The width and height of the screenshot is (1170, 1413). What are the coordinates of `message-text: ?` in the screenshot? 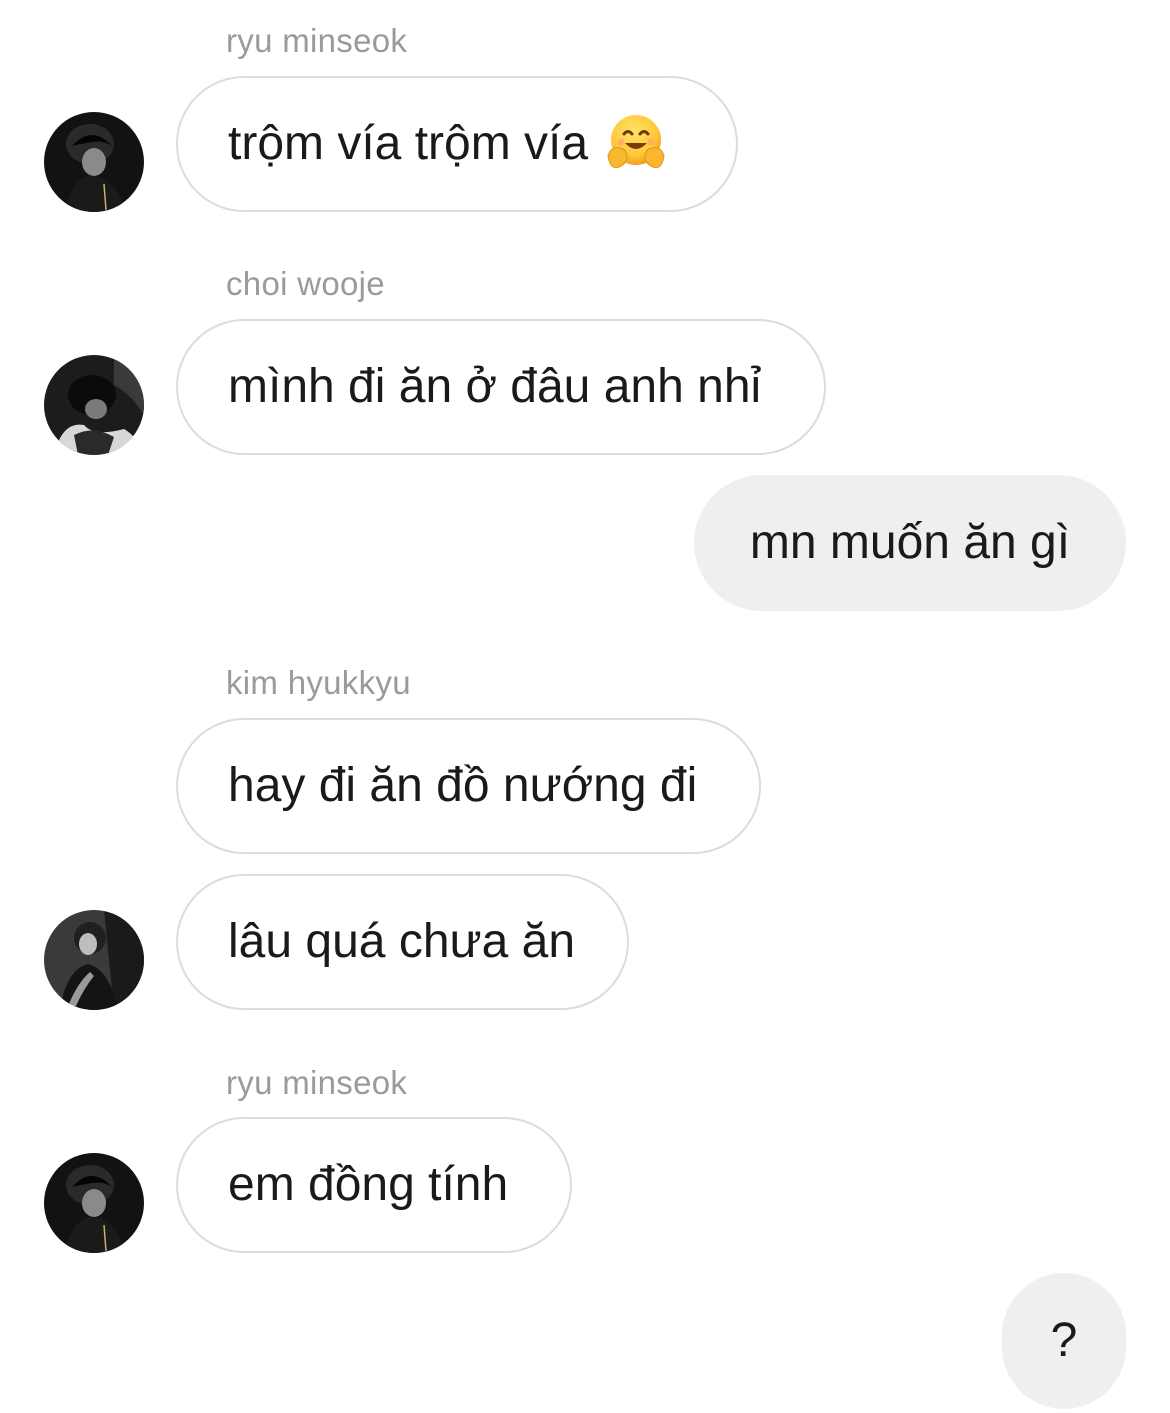 It's located at (1064, 1340).